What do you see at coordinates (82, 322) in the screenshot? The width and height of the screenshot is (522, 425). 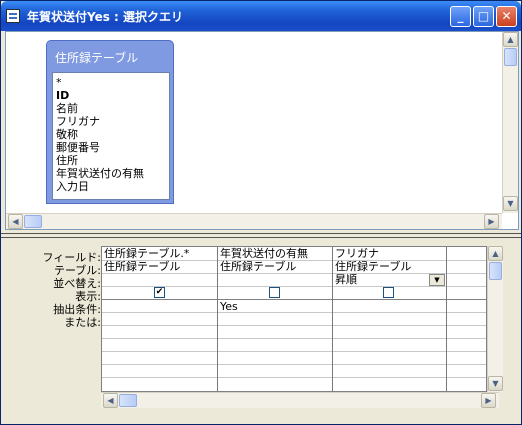 I see `row-label-or: または:` at bounding box center [82, 322].